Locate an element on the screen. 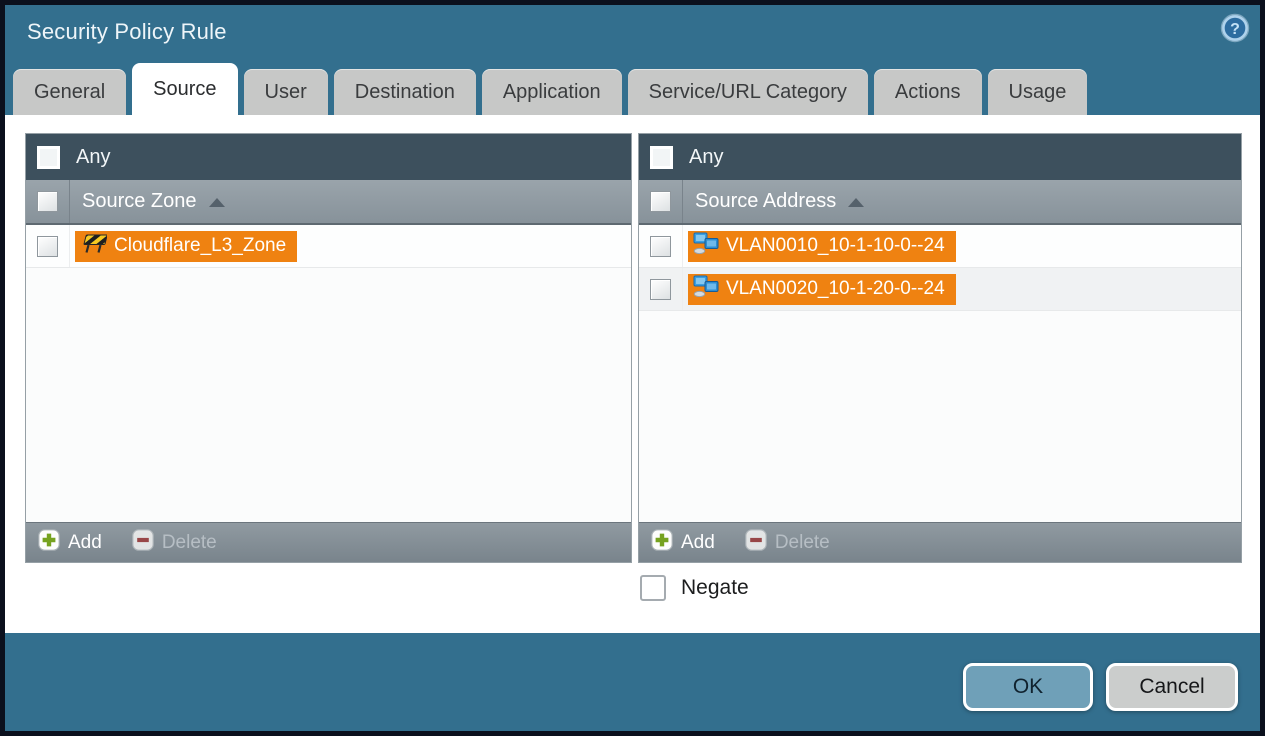 The width and height of the screenshot is (1265, 736). source-zone-footer: Add Delete is located at coordinates (328, 542).